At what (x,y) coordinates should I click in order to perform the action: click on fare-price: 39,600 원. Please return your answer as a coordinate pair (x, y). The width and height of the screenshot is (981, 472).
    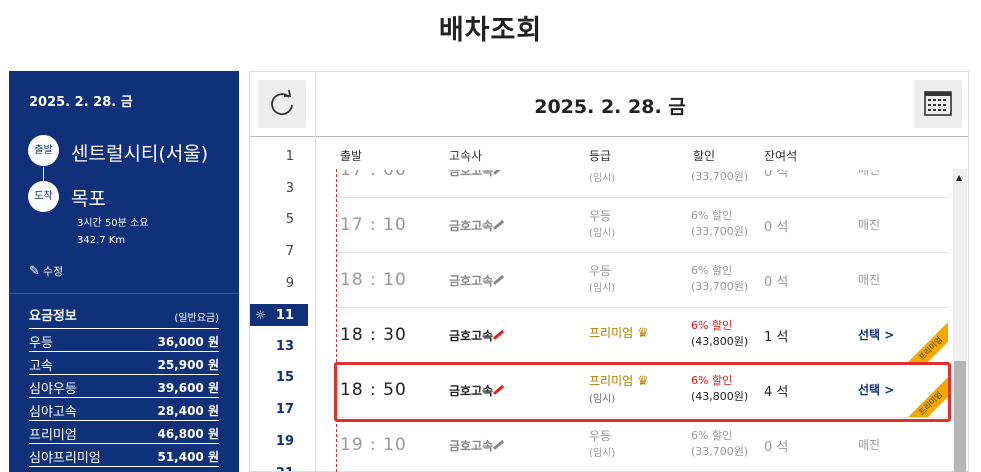
    Looking at the image, I should click on (188, 388).